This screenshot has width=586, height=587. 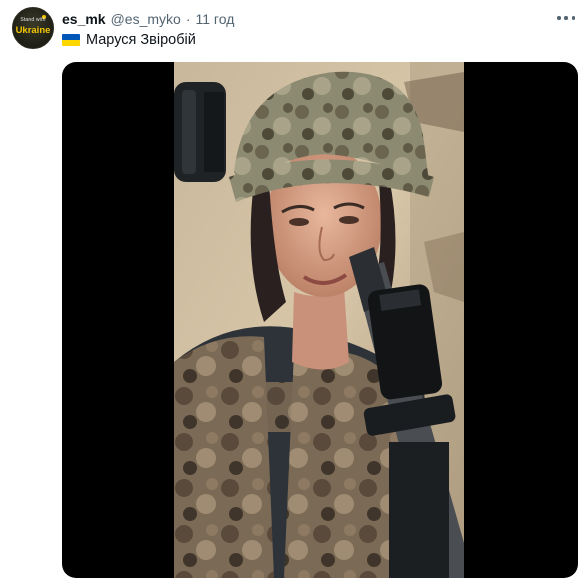 I want to click on display-name: es_mk, so click(x=84, y=19).